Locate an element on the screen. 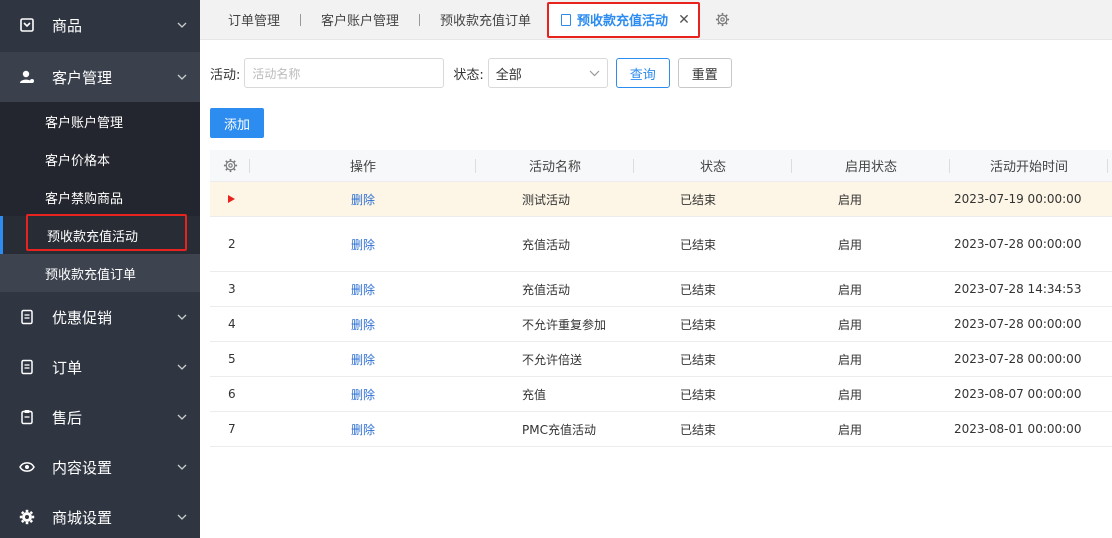 The width and height of the screenshot is (1112, 538). eye-icon is located at coordinates (27, 467).